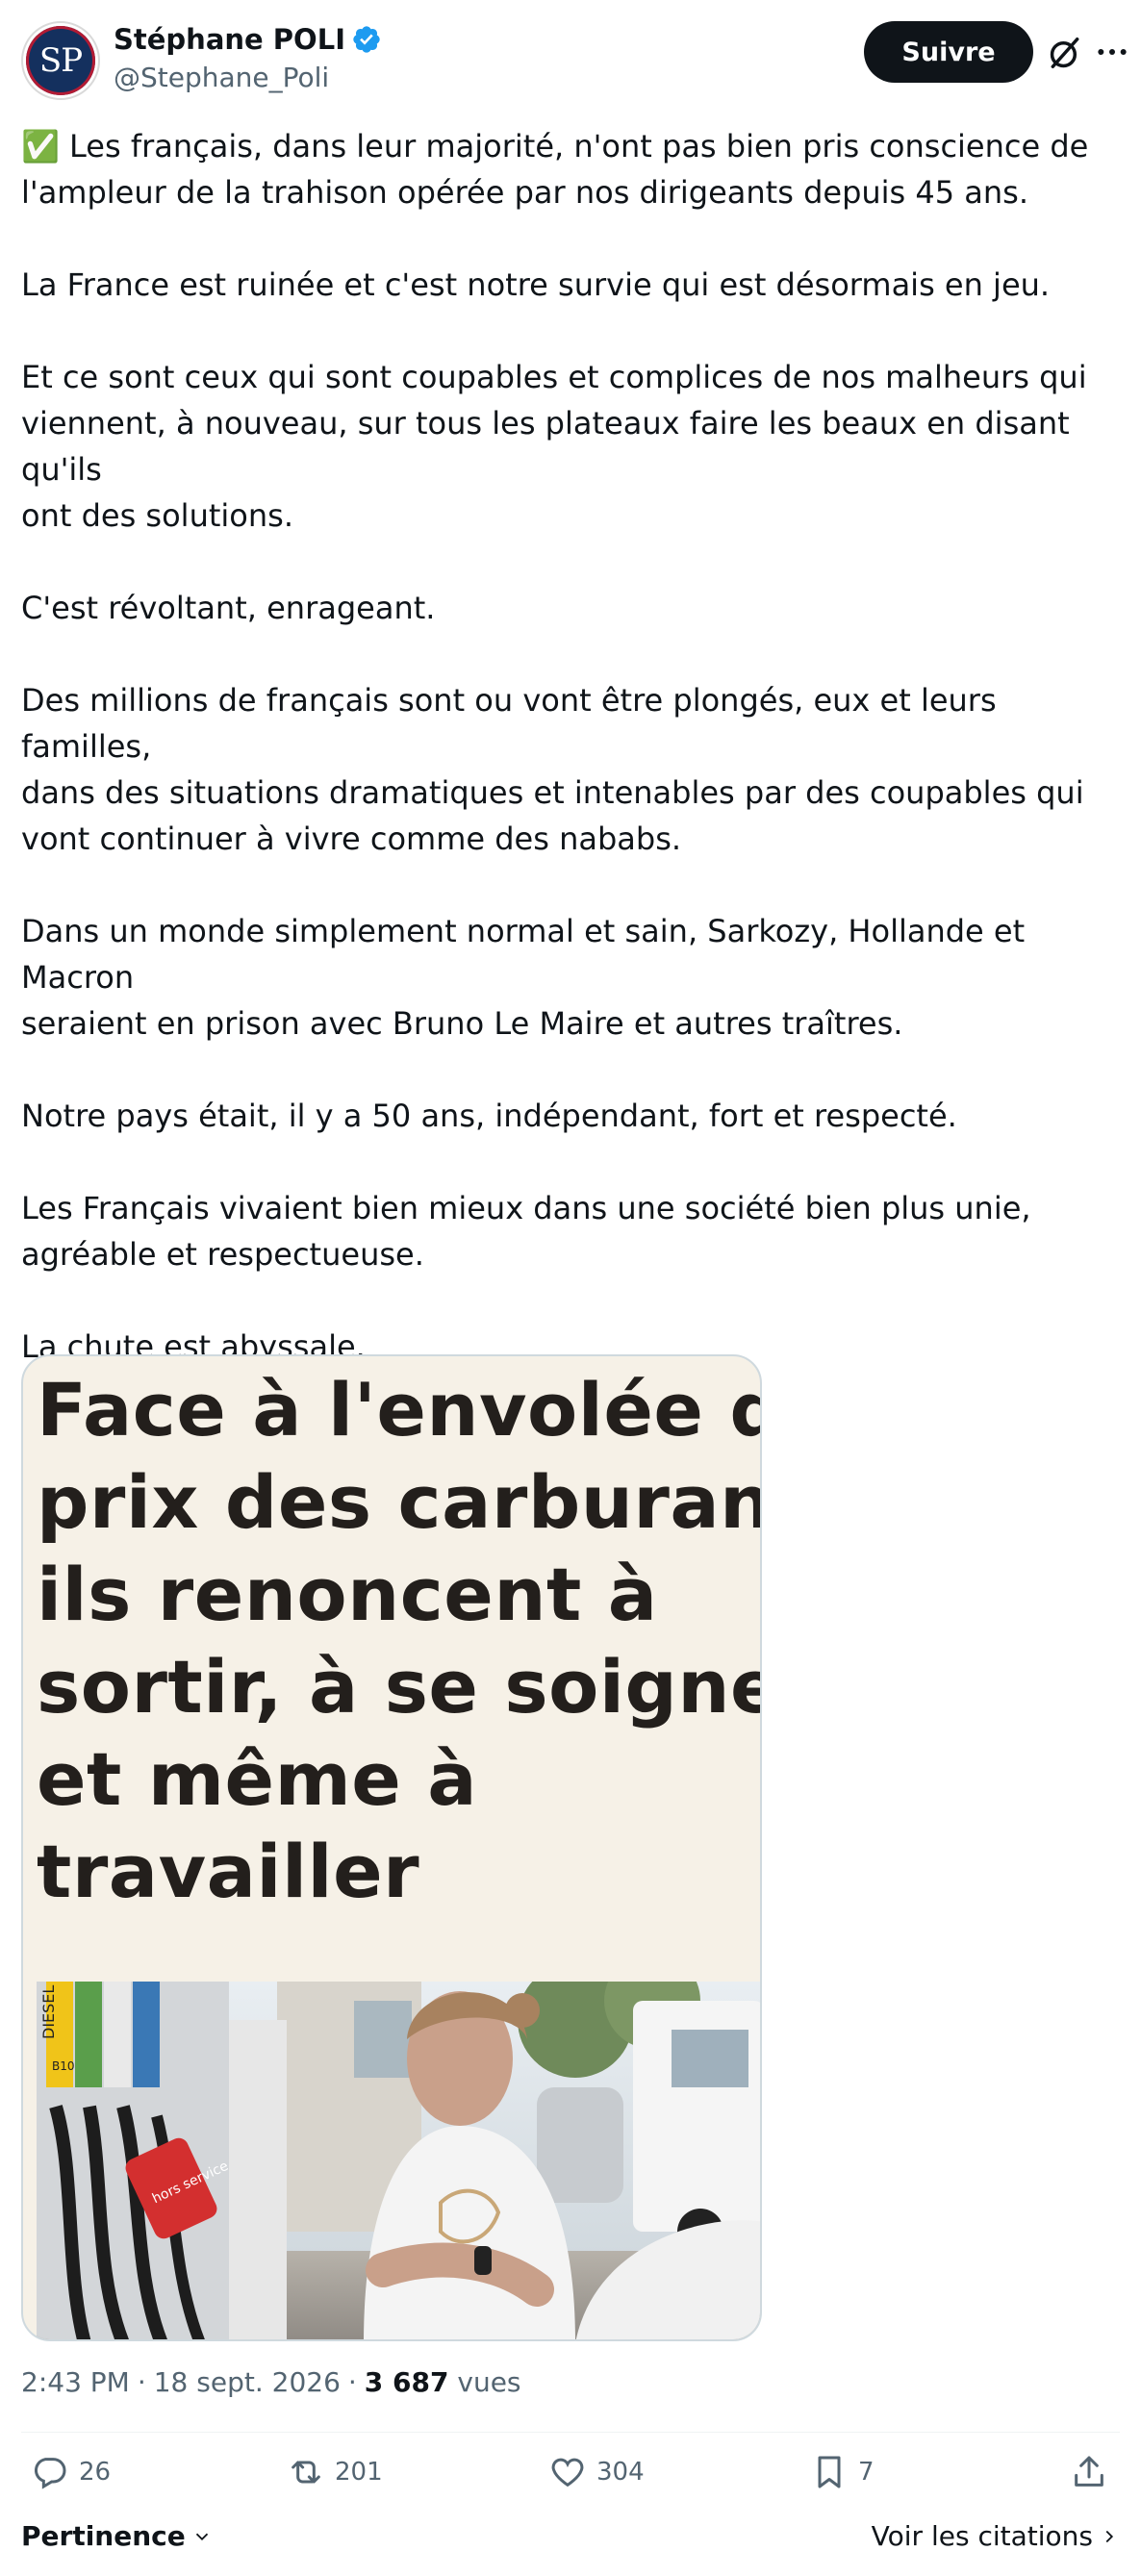 The height and width of the screenshot is (2576, 1141). I want to click on tweet-timestamp-row: 2:43 PM · 18 sept. 2026 · 3 687 vues, so click(271, 2382).